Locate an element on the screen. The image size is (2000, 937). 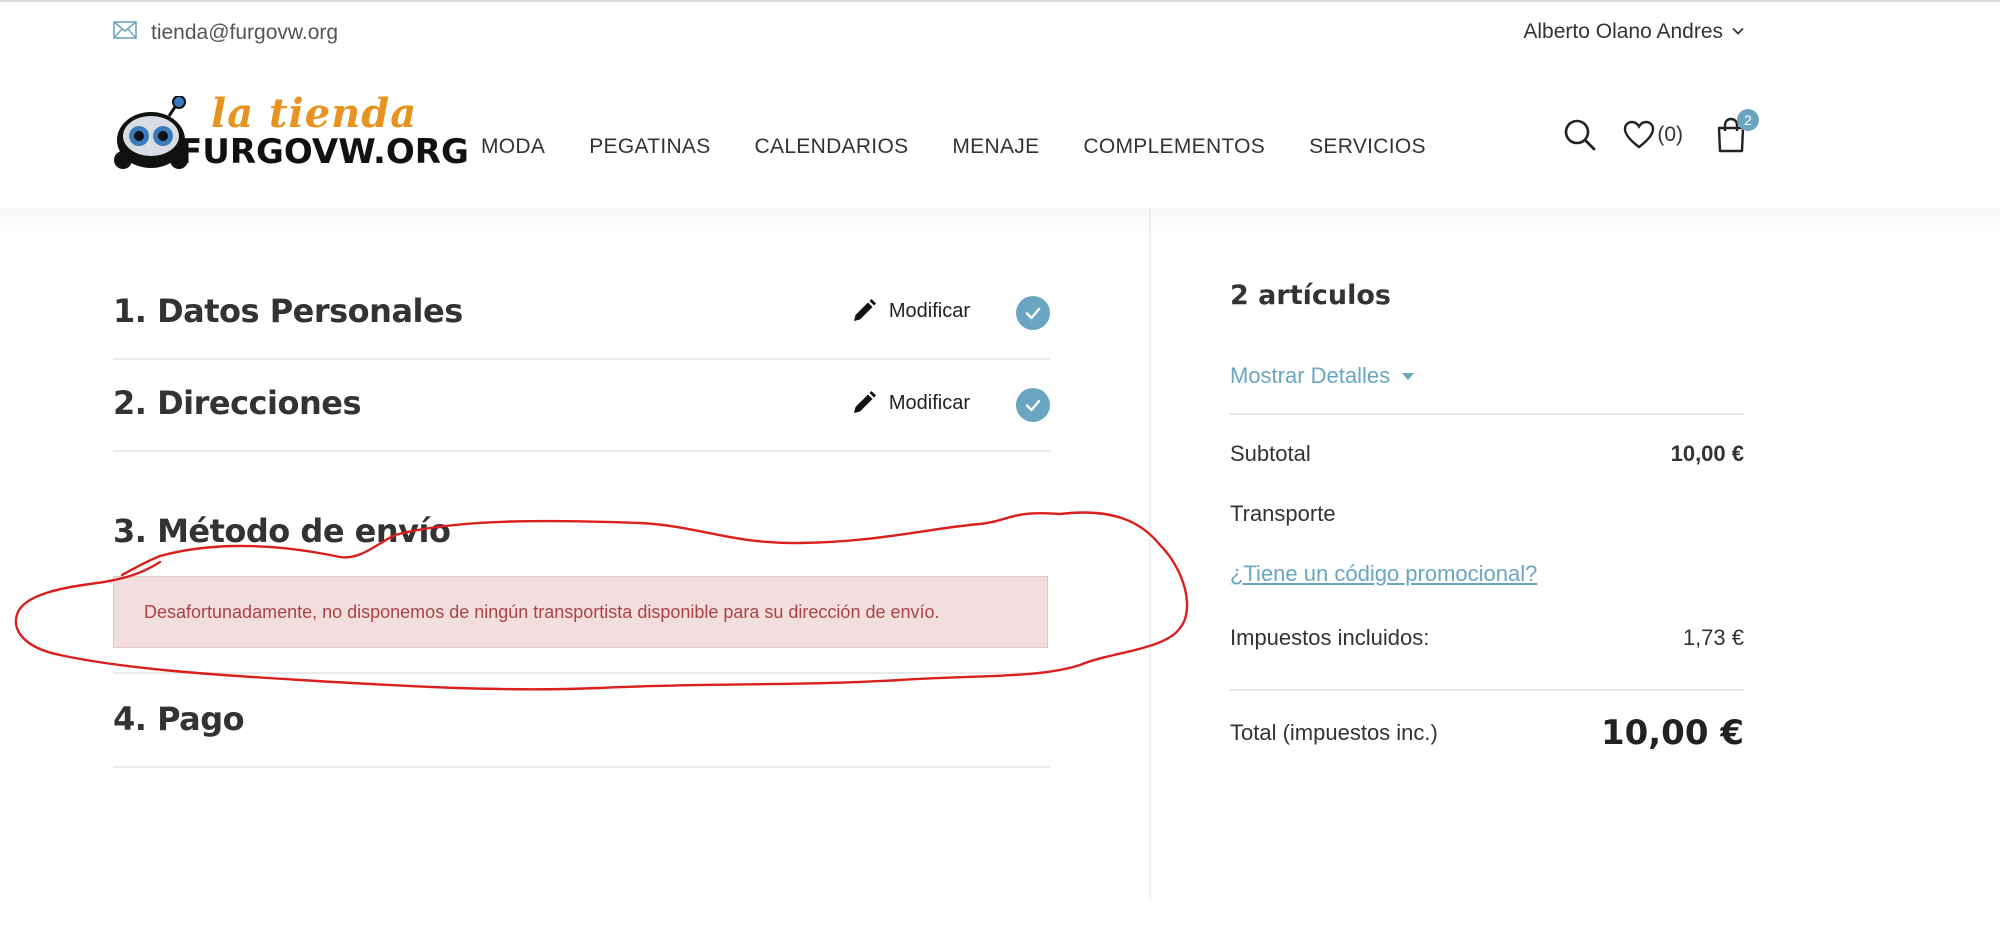
heart-icon is located at coordinates (1639, 134).